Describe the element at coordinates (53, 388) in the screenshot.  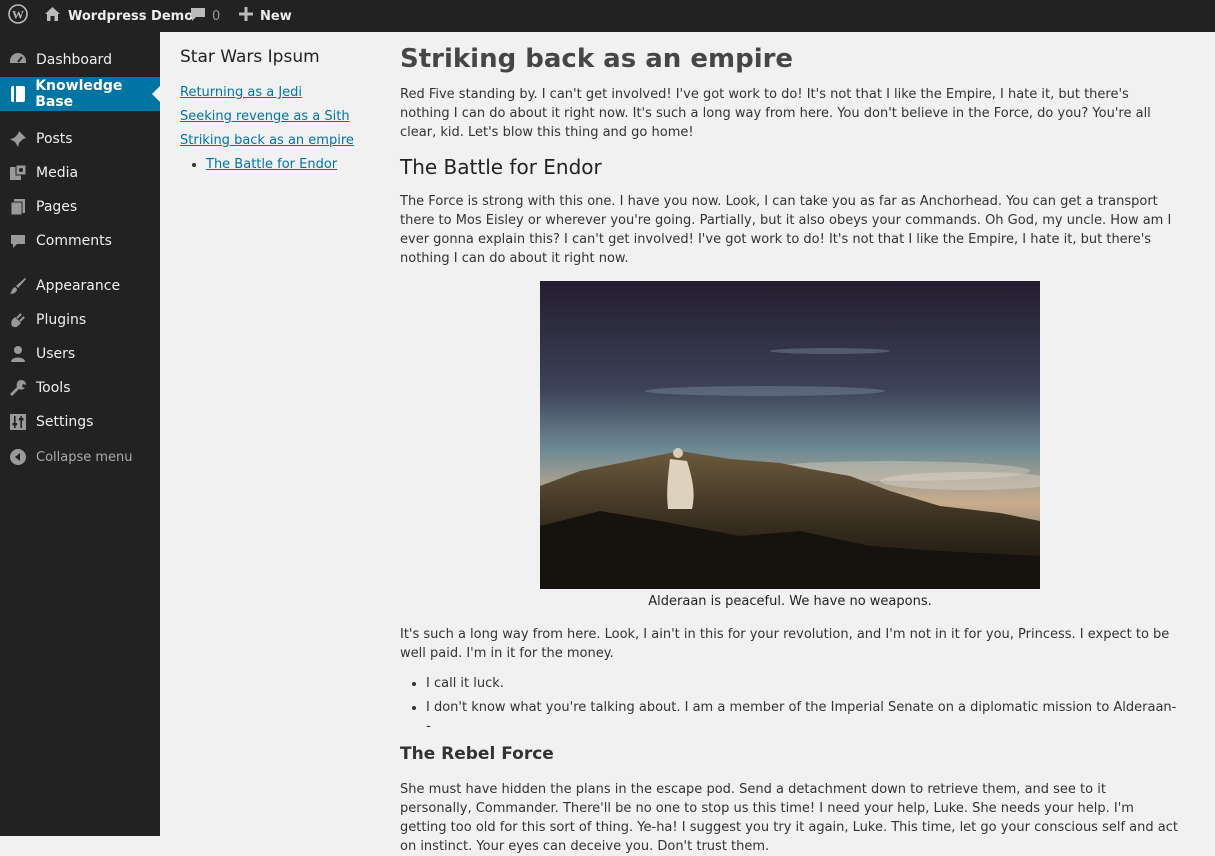
I see `menu-item-label: Tools` at that location.